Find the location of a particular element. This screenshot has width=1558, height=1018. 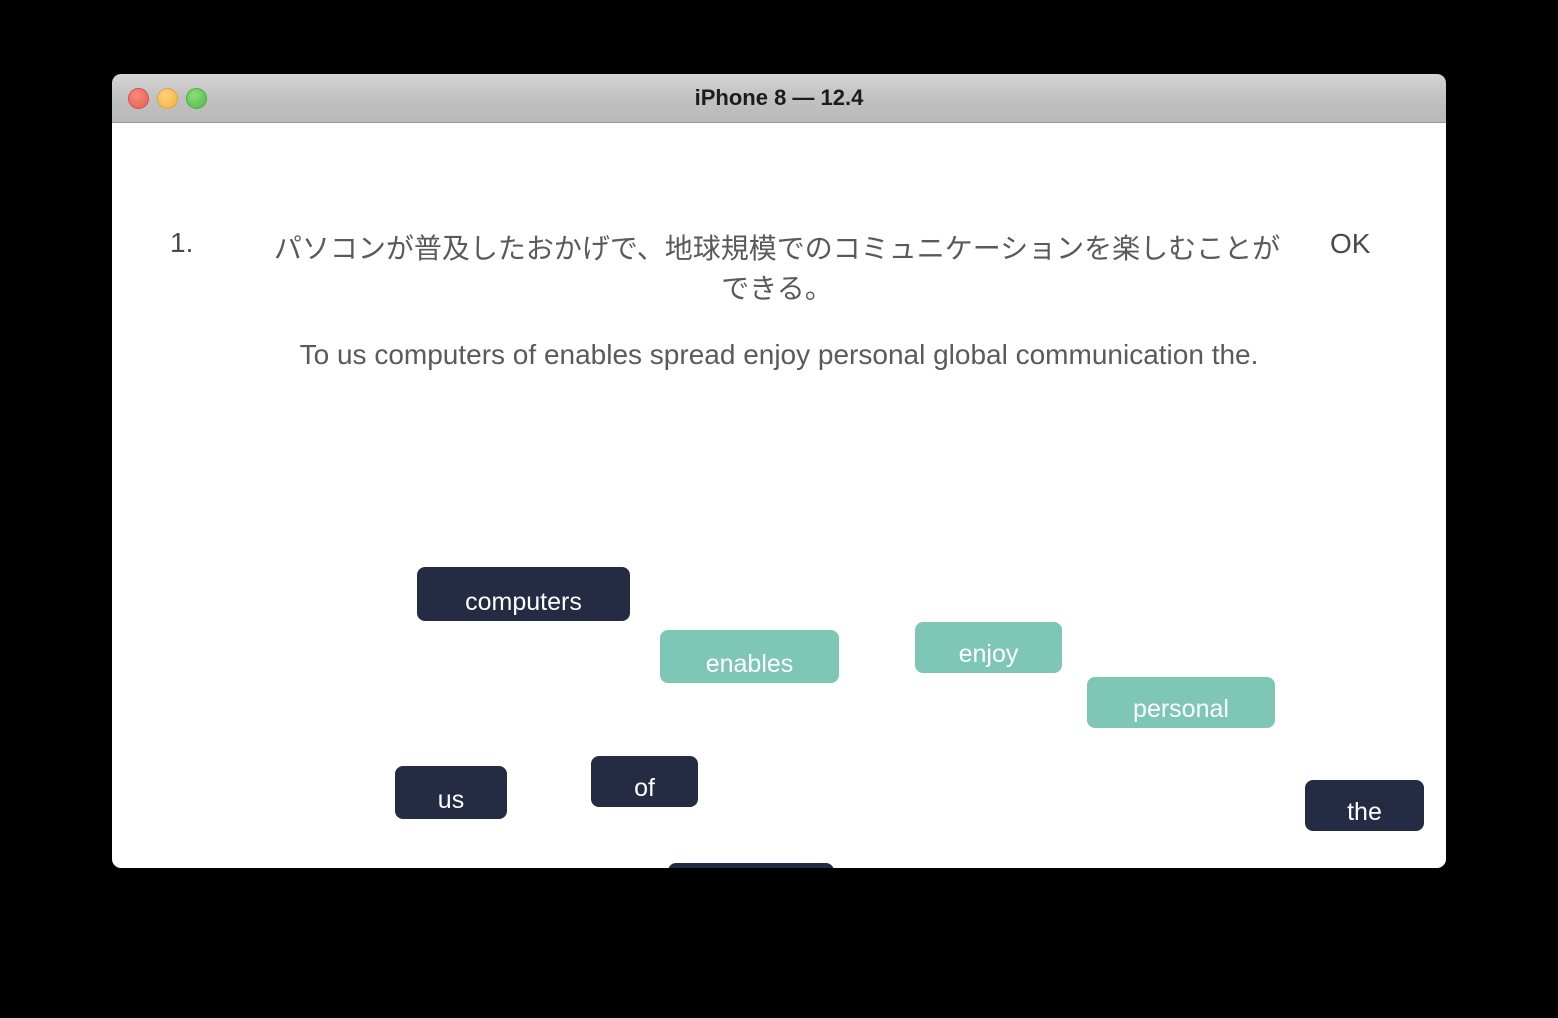

word-tile: enjoy is located at coordinates (988, 647).